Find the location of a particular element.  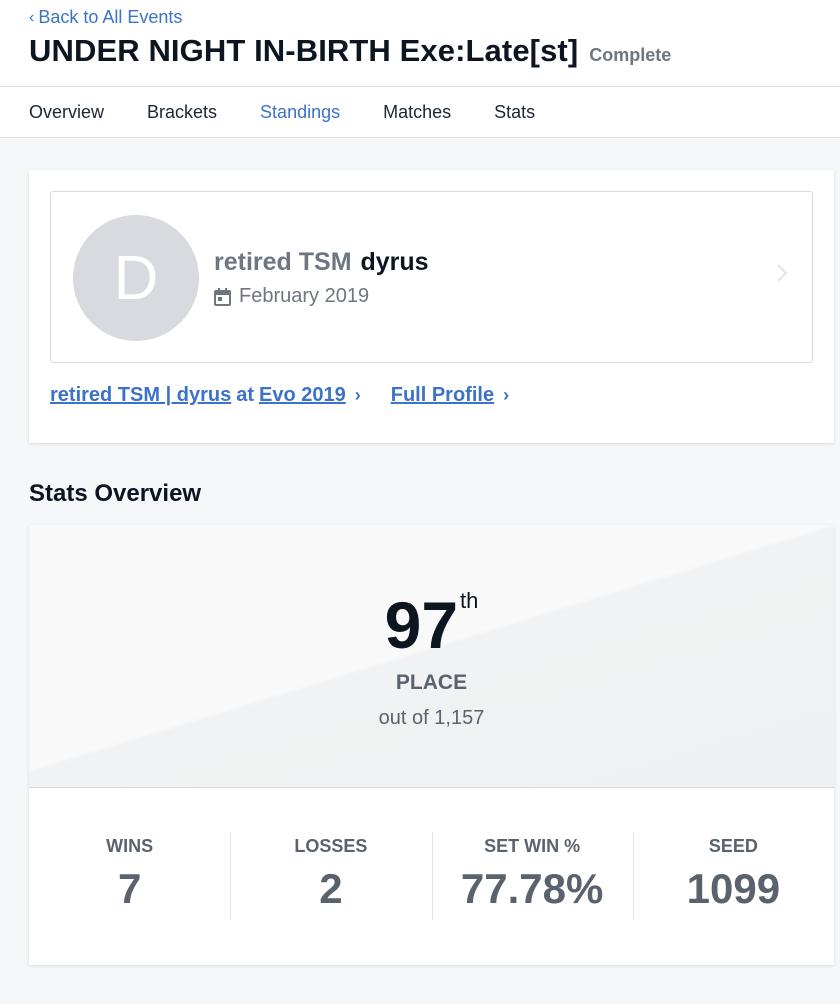

back-to-events-link: ‹ Back to All Events is located at coordinates (105, 17).